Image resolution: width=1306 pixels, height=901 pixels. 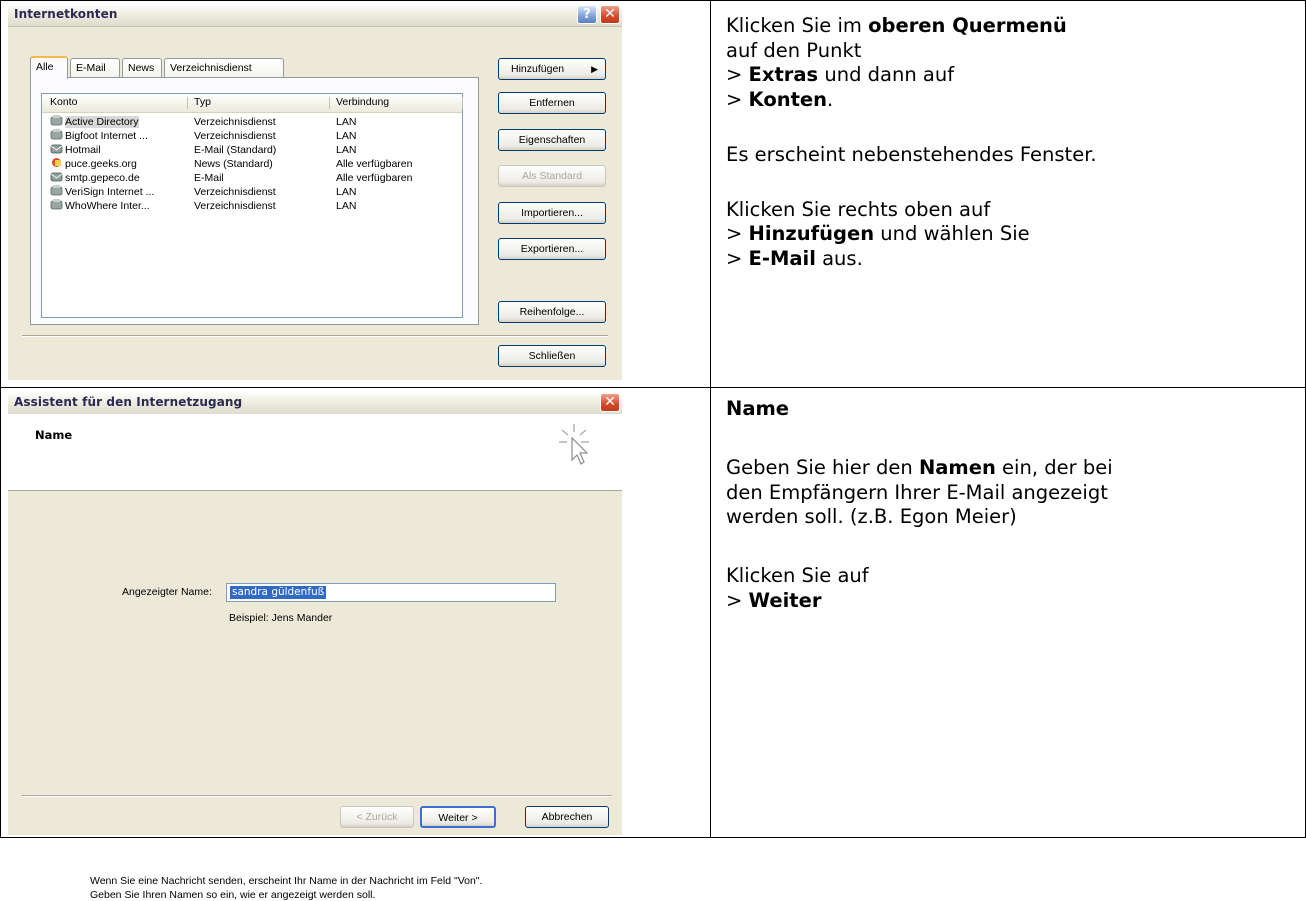 I want to click on cancel-button: Abbrechen, so click(x=567, y=817).